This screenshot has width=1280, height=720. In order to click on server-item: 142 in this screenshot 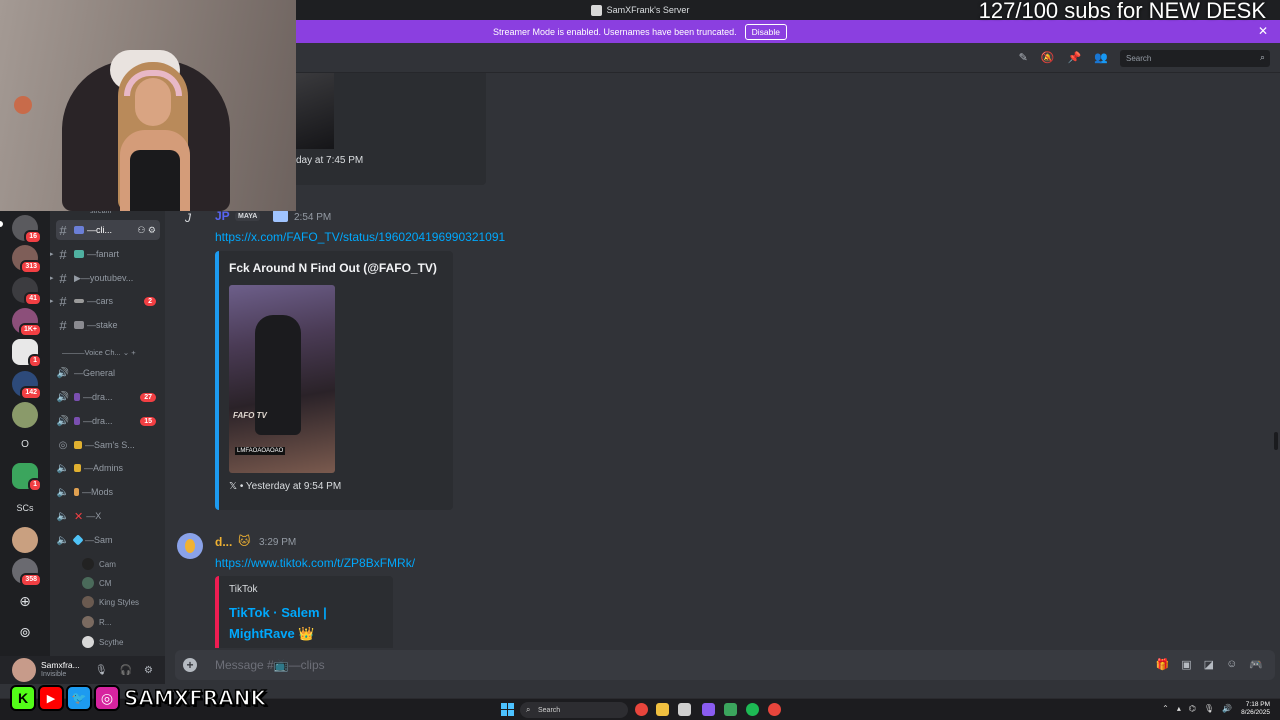, I will do `click(27, 385)`.